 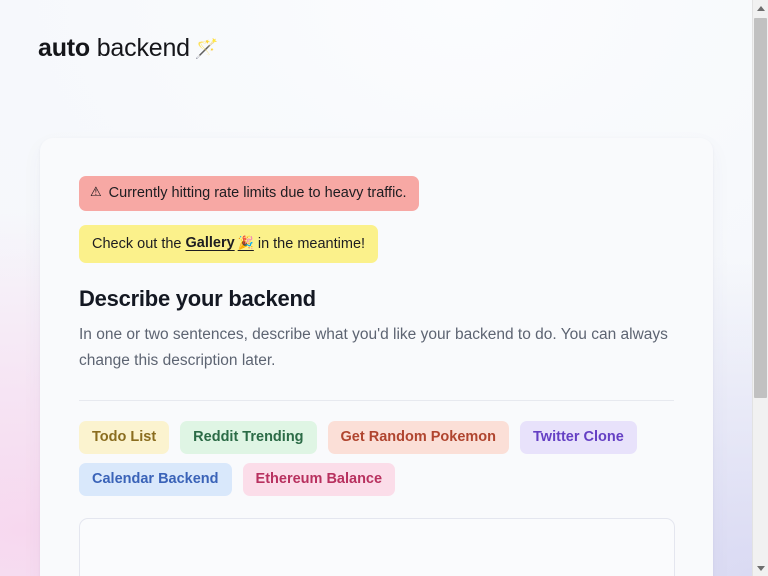 I want to click on chevron-up-icon, so click(x=760, y=8).